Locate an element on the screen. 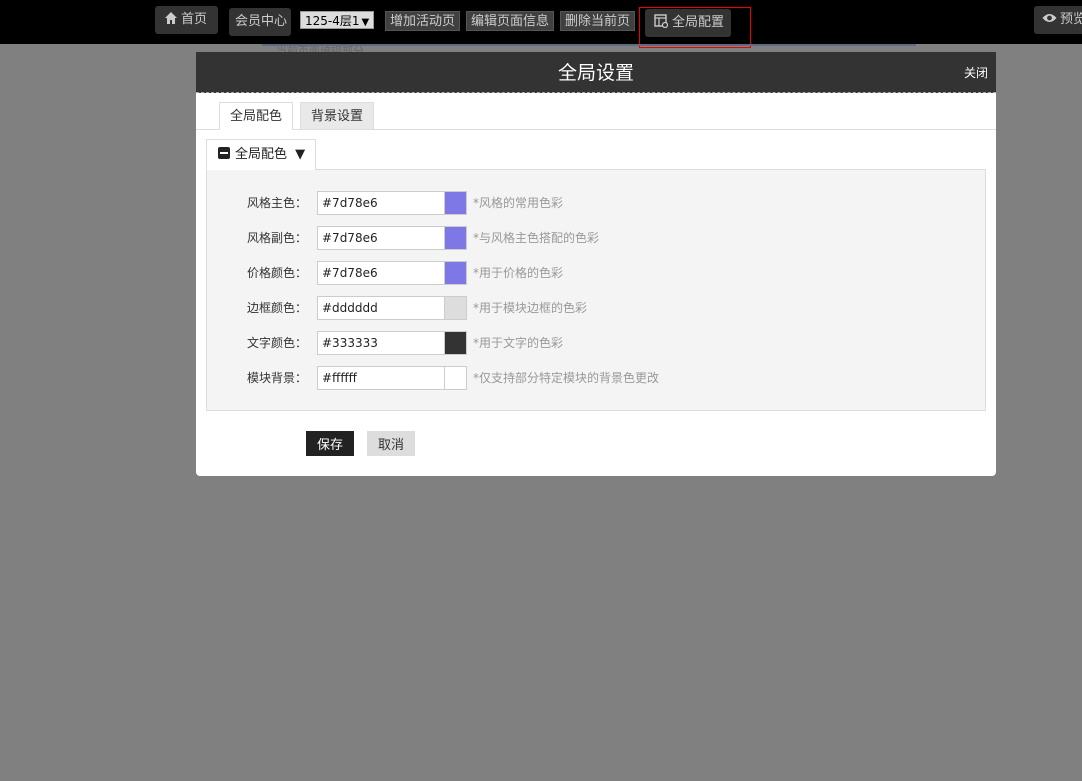 The image size is (1082, 781). global-config-button: 全局配置 is located at coordinates (688, 23).